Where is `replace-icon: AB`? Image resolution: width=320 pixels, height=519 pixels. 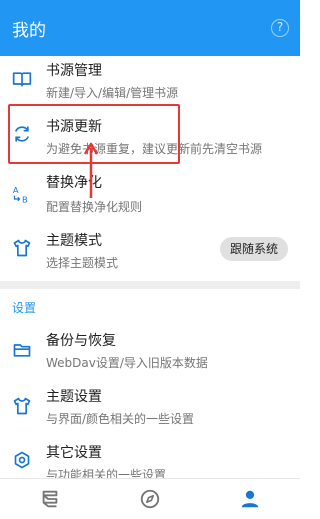 replace-icon: AB is located at coordinates (22, 194).